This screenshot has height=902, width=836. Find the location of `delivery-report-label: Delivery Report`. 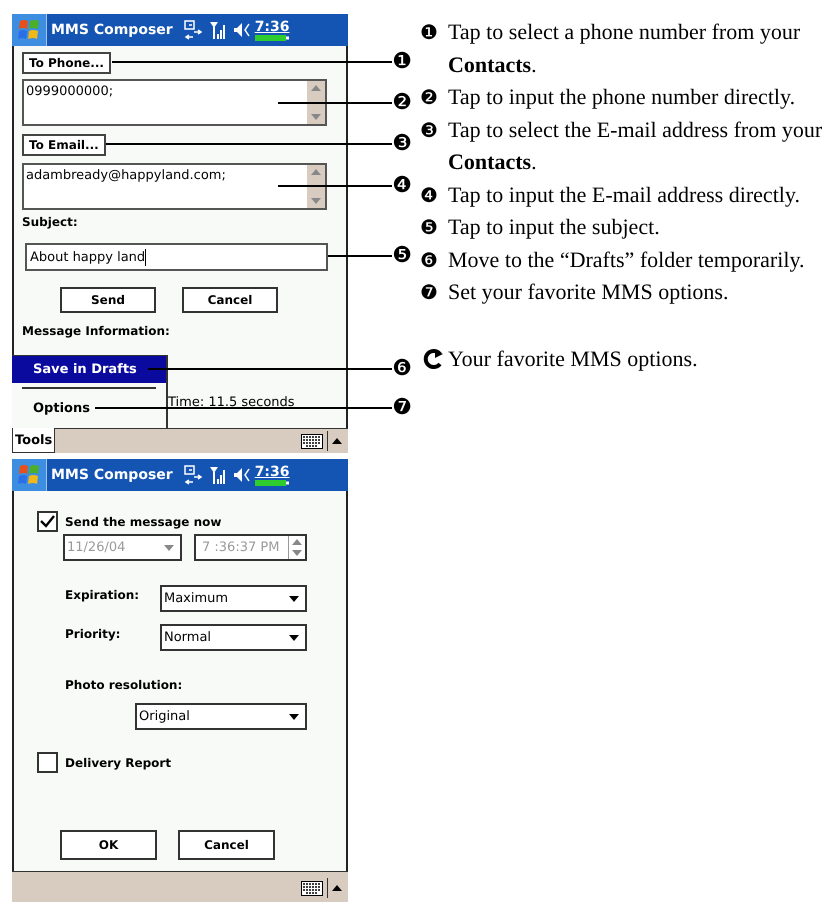

delivery-report-label: Delivery Report is located at coordinates (118, 762).